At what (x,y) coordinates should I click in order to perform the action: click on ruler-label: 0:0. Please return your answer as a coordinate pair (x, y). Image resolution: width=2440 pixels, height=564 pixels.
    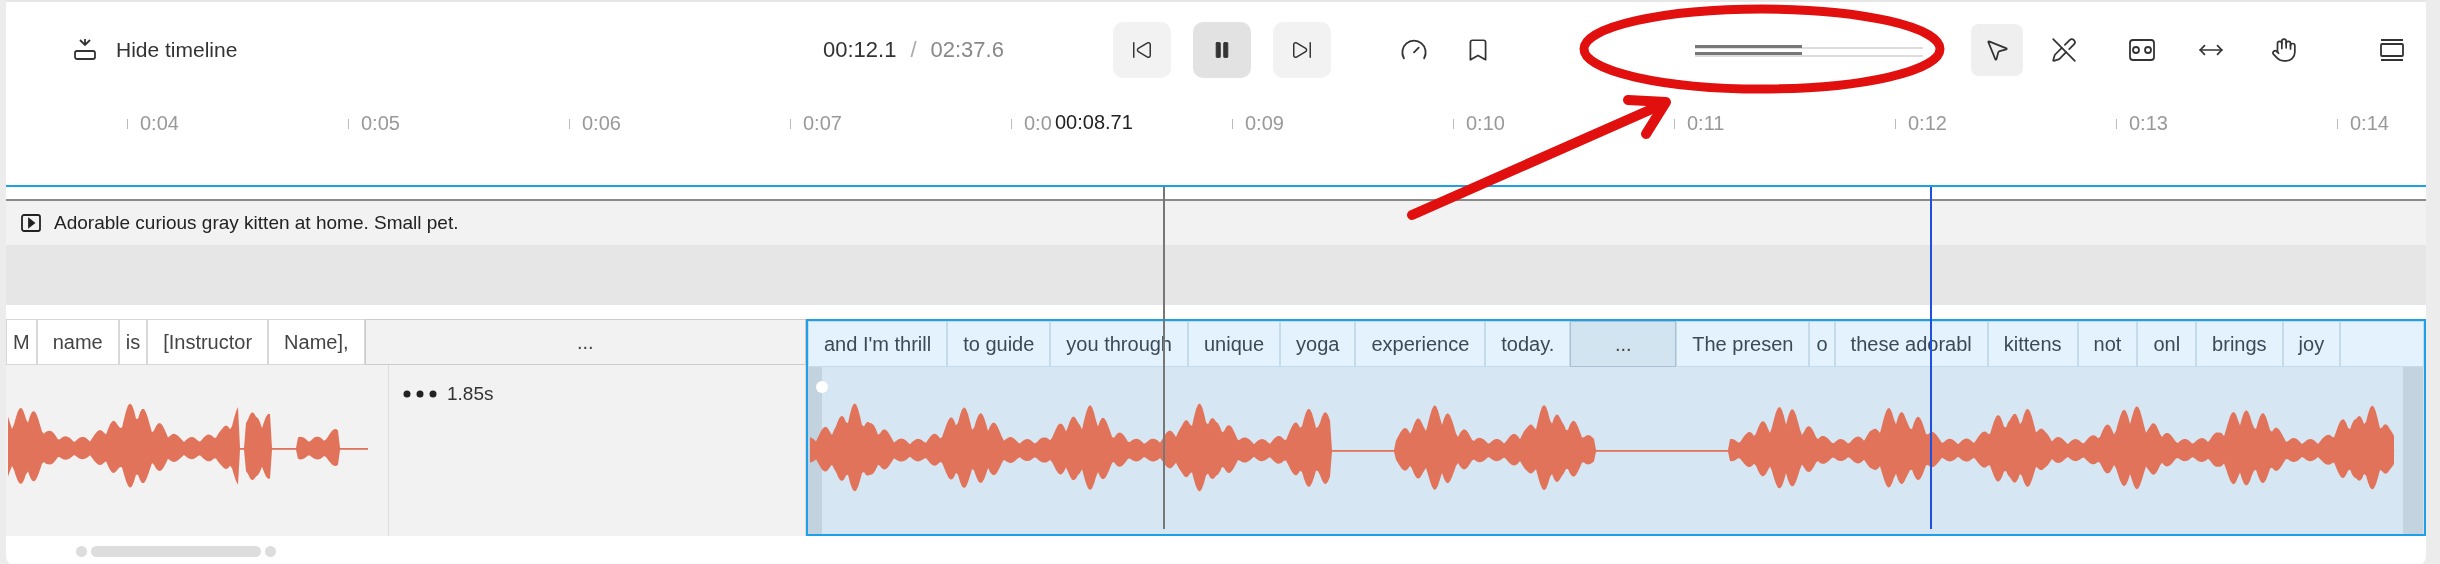
    Looking at the image, I should click on (1038, 123).